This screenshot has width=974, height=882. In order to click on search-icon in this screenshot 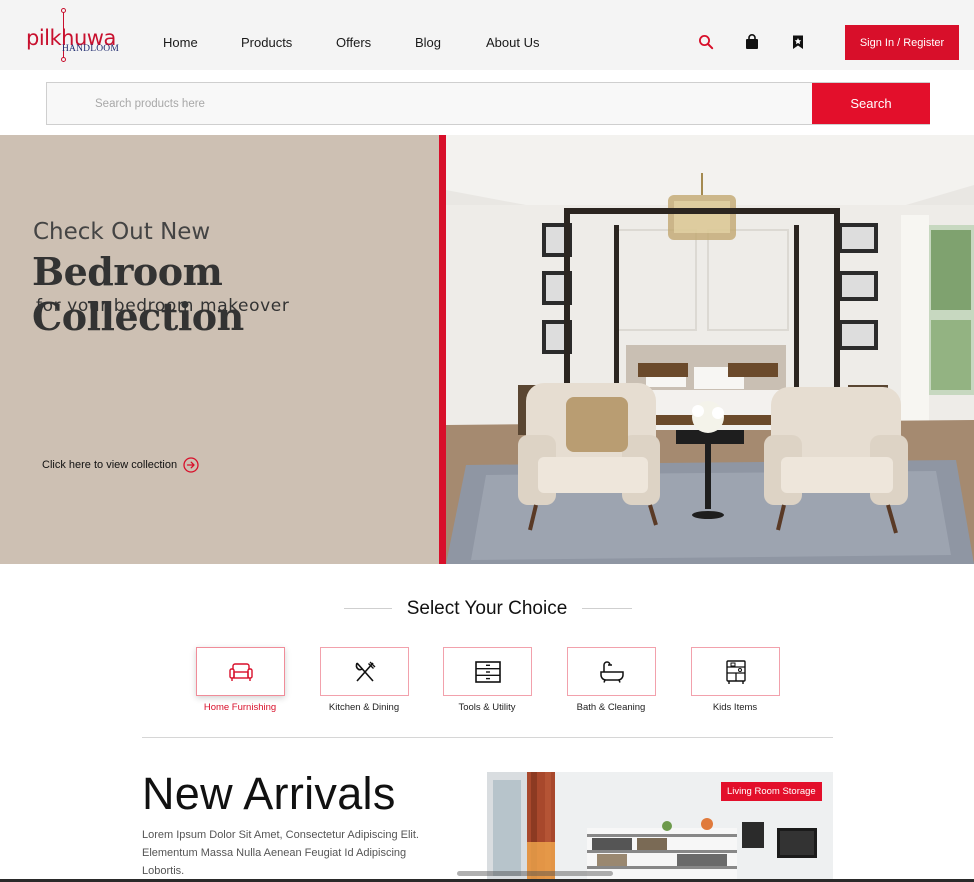, I will do `click(706, 42)`.